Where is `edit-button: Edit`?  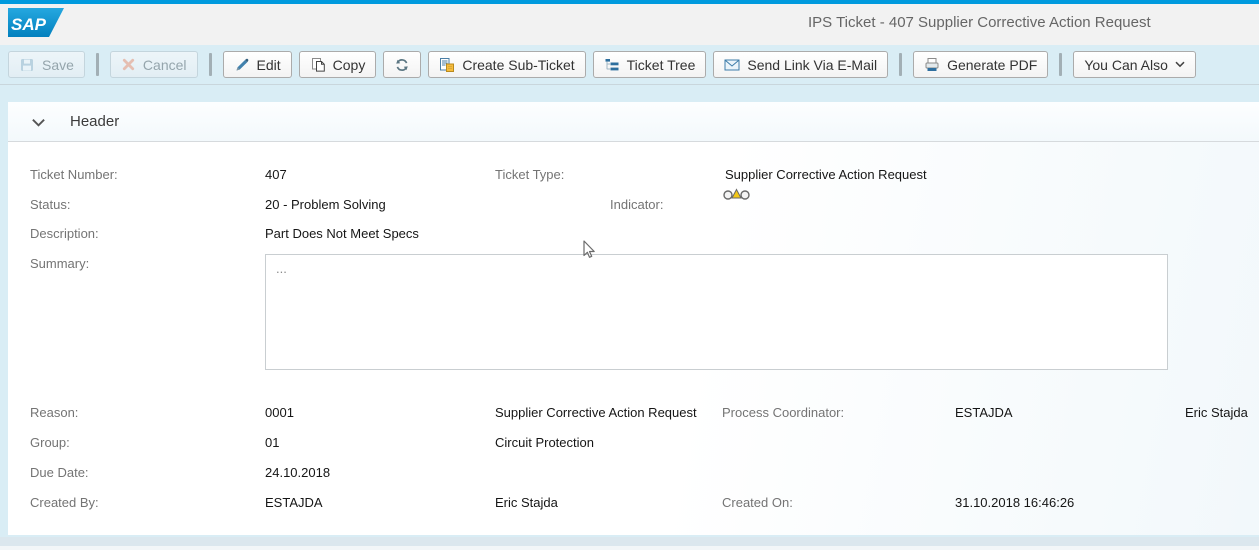 edit-button: Edit is located at coordinates (257, 64).